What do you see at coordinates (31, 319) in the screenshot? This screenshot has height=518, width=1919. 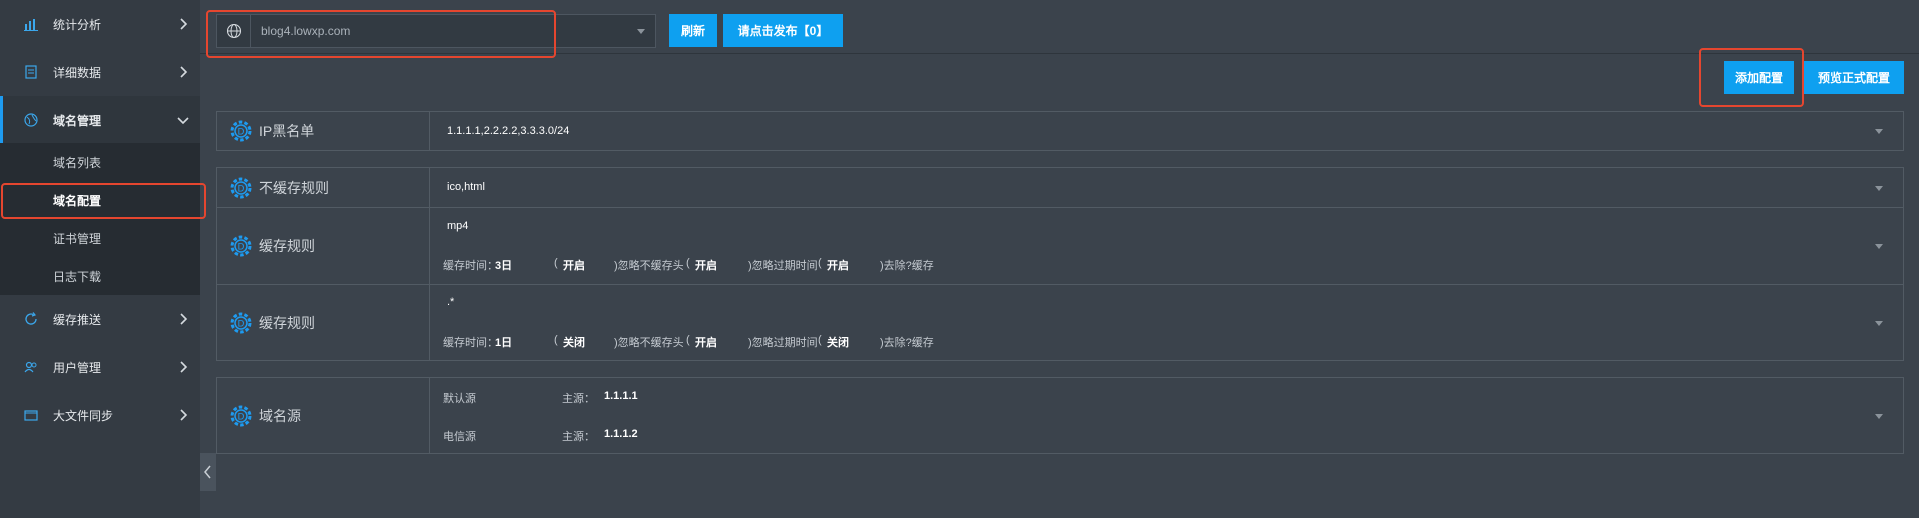 I see `refresh-icon` at bounding box center [31, 319].